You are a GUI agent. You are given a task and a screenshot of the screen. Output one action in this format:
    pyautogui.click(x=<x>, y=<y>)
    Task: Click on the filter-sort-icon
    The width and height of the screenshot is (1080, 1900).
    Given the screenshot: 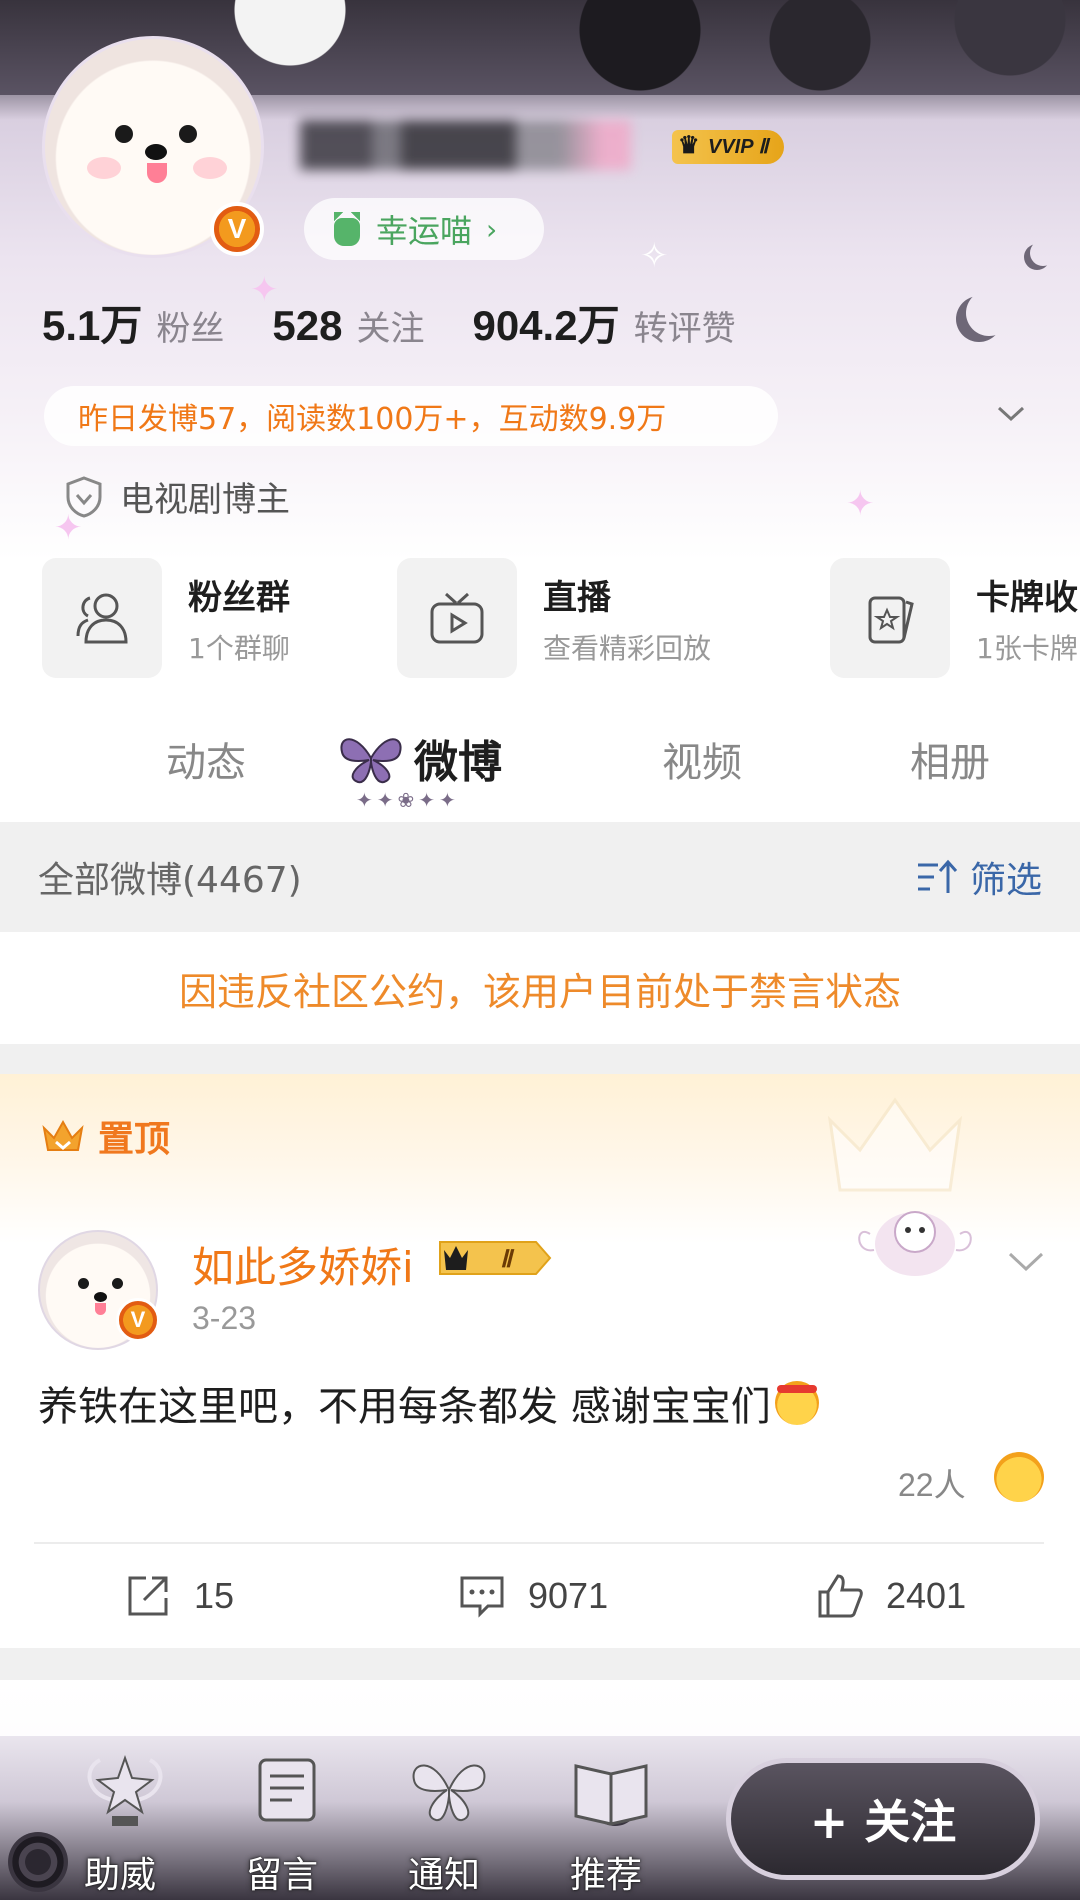 What is the action you would take?
    pyautogui.click(x=937, y=876)
    